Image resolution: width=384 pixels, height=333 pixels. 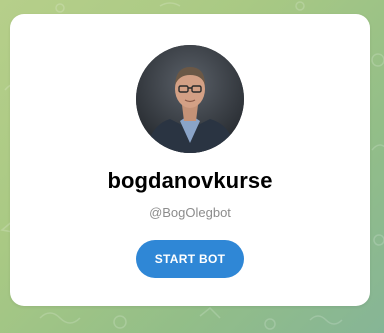 I want to click on bot-avatar-photo-icon, so click(x=190, y=99).